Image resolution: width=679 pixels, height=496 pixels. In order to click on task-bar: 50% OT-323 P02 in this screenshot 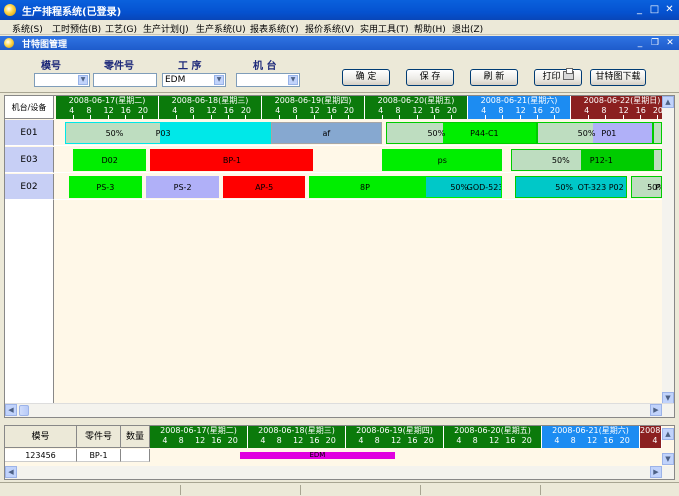, I will do `click(571, 187)`.